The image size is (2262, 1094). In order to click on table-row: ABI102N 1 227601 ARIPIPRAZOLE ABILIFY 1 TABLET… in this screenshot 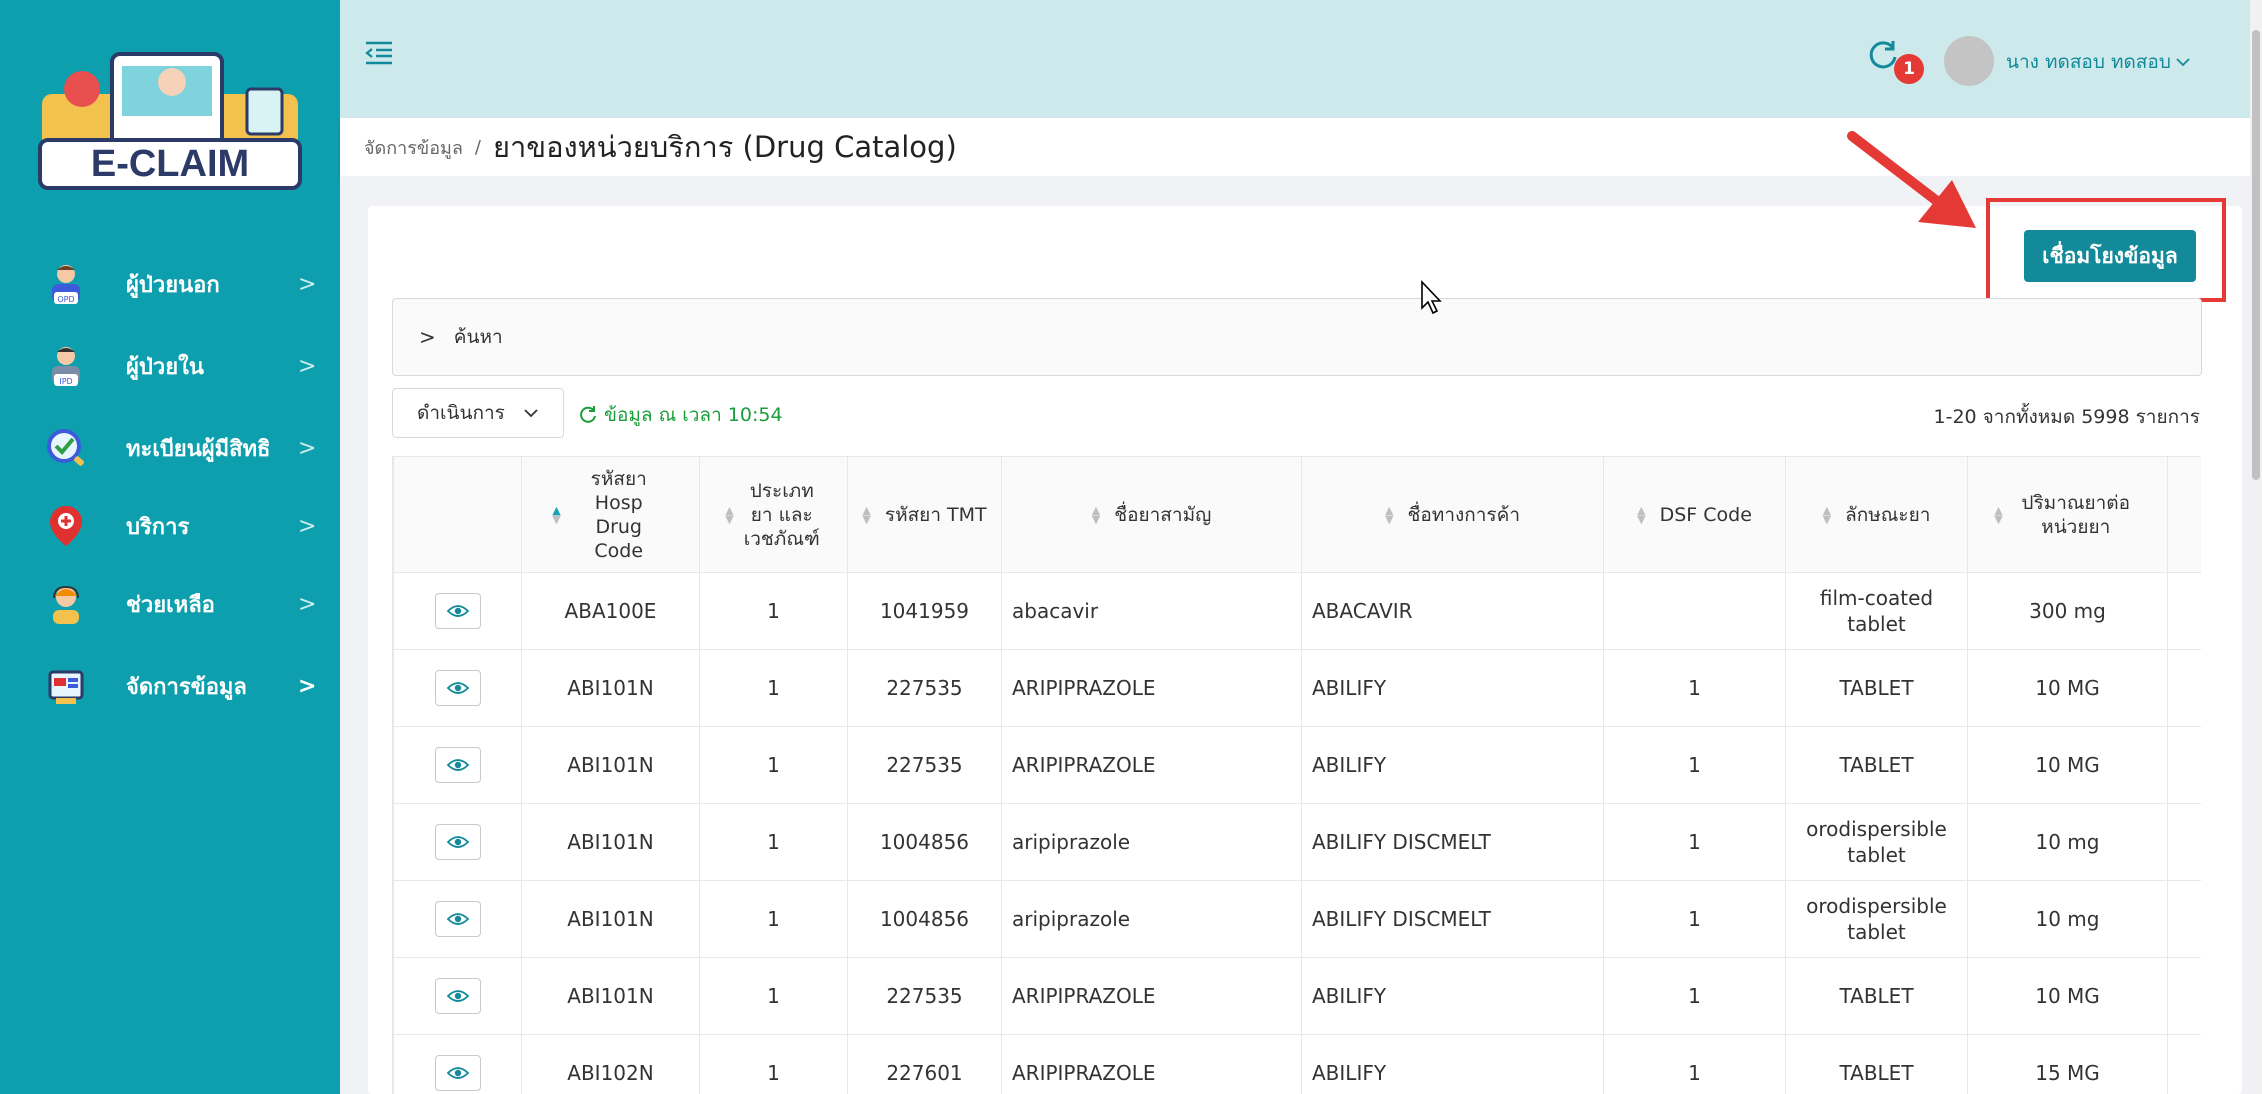, I will do `click(1297, 1064)`.